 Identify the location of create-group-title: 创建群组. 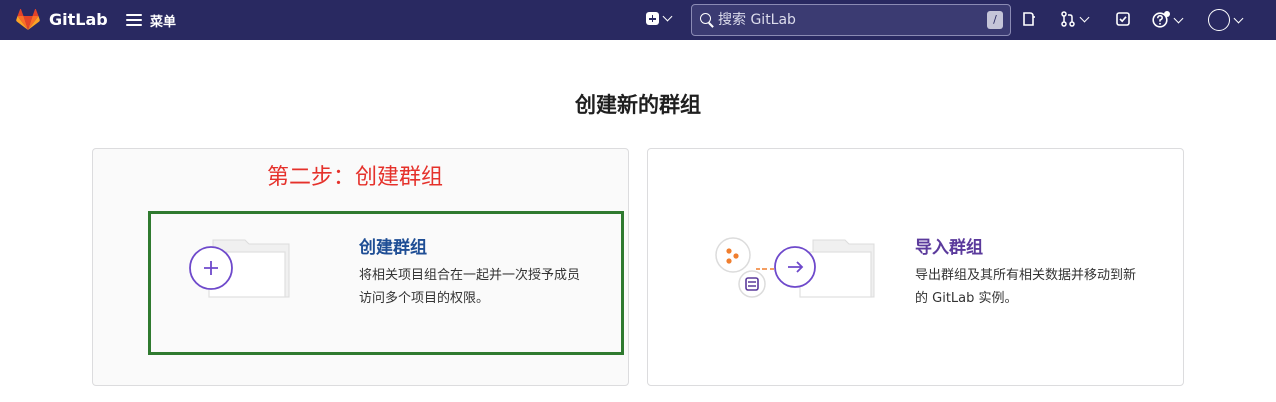
(393, 245).